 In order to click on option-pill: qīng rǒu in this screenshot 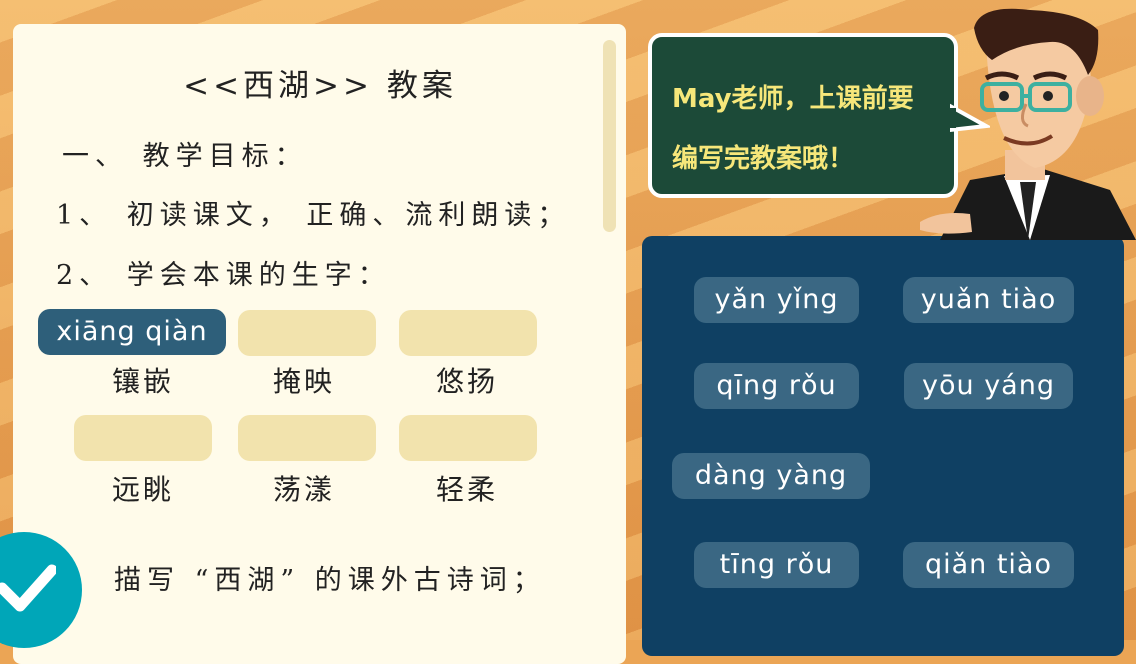, I will do `click(776, 386)`.